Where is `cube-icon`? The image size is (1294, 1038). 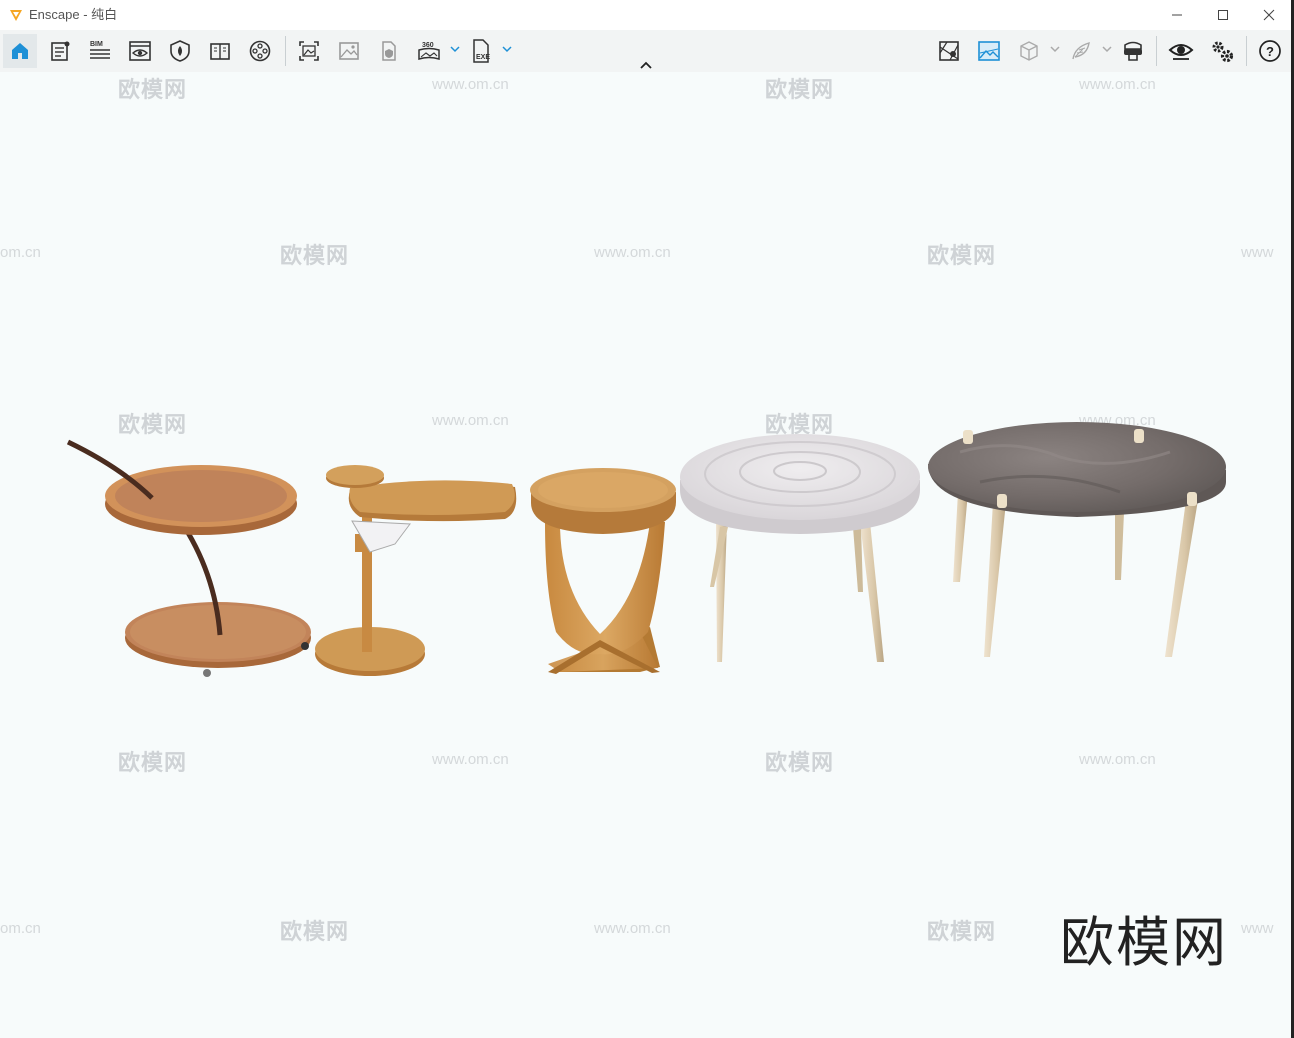 cube-icon is located at coordinates (1029, 51).